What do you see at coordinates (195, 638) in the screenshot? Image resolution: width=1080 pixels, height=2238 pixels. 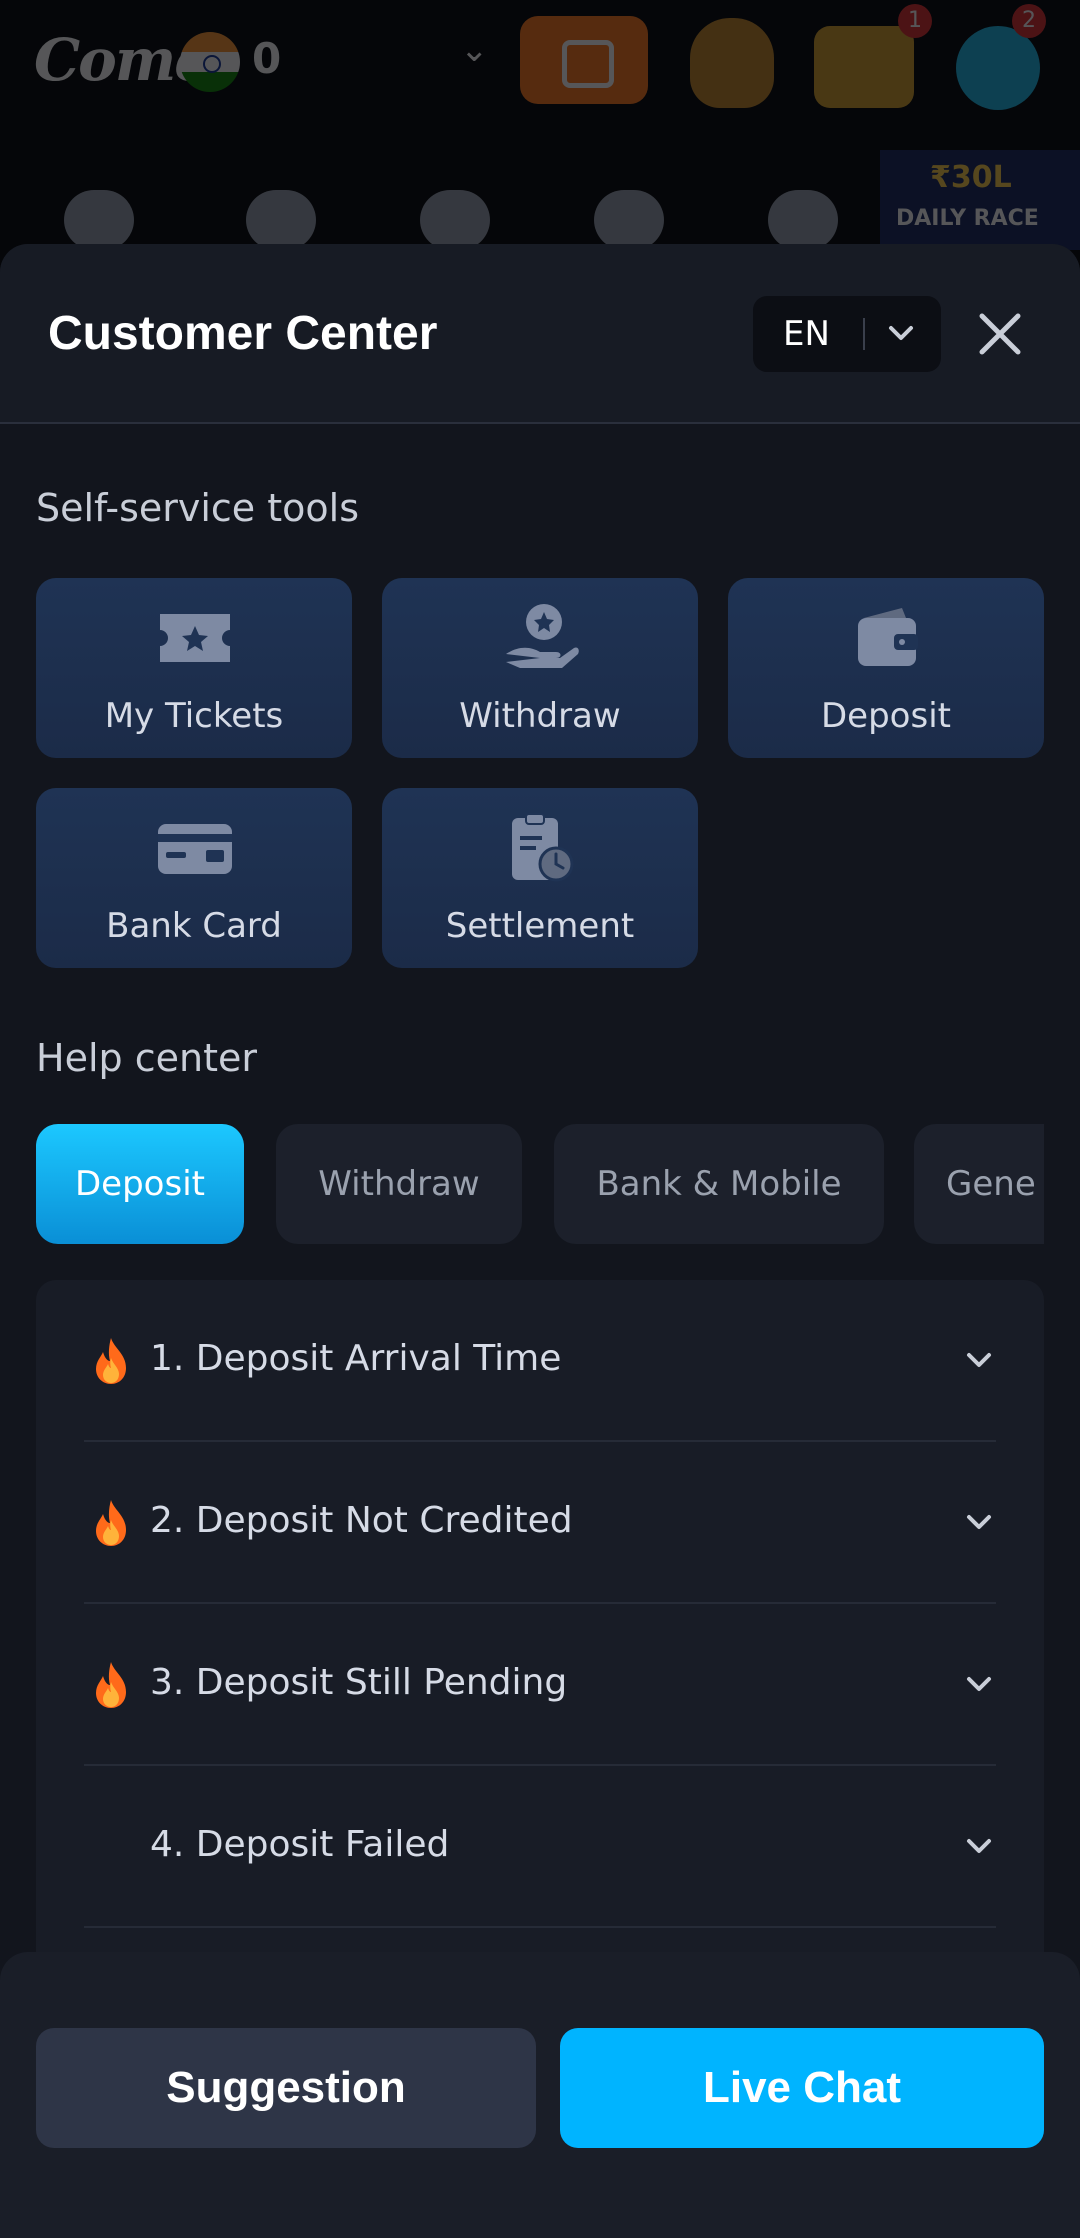 I see `ticket-icon` at bounding box center [195, 638].